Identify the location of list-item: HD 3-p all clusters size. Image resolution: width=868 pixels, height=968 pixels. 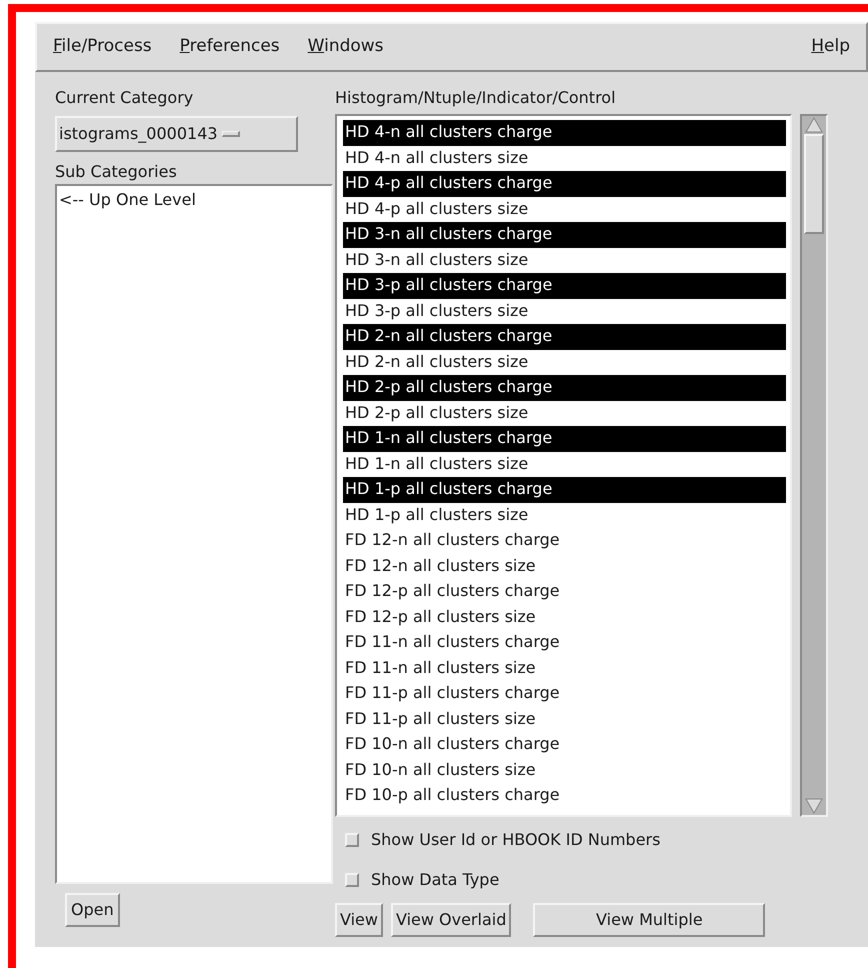
(564, 311).